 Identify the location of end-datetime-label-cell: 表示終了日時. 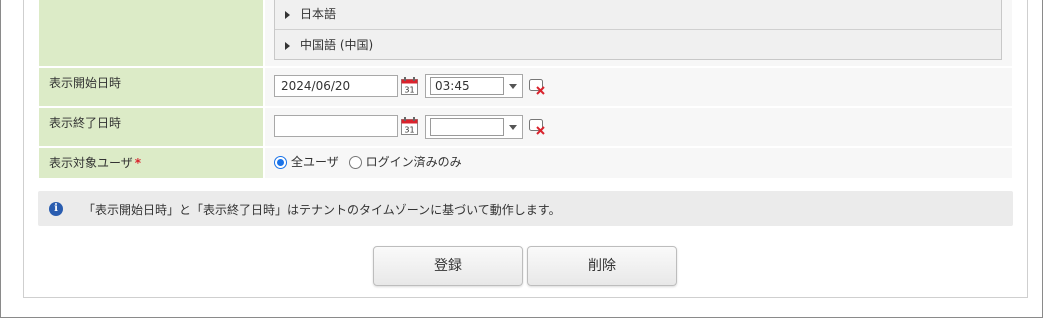
(151, 127).